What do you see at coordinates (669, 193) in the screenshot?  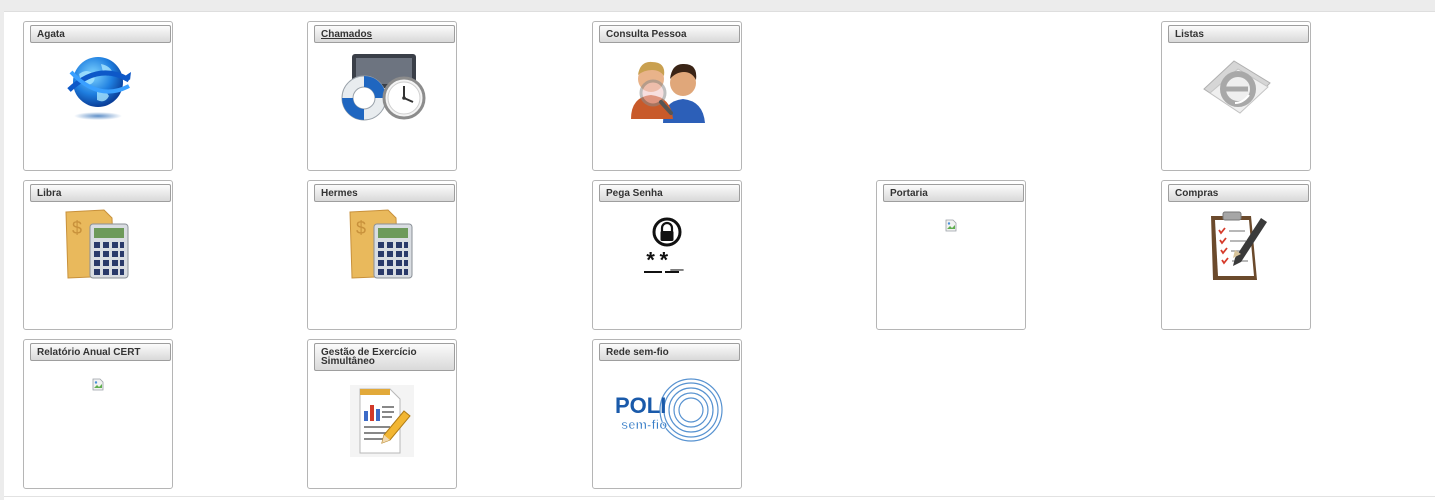 I see `tile-header: Pega Senha` at bounding box center [669, 193].